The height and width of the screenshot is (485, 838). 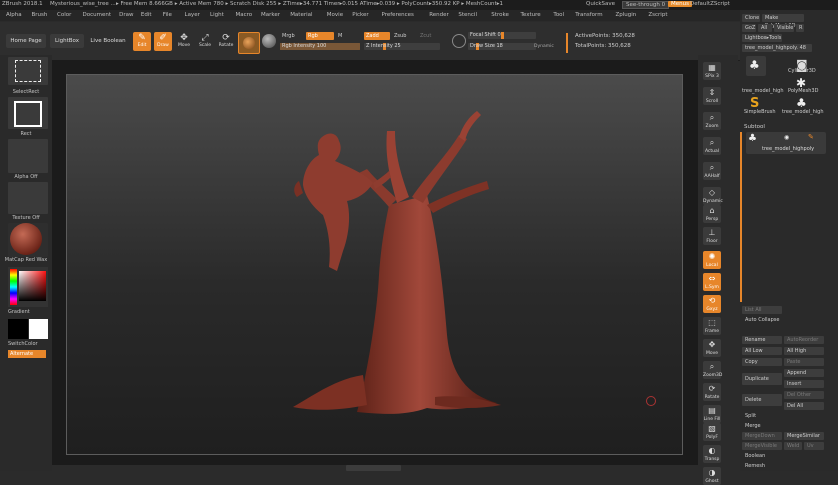 What do you see at coordinates (762, 362) in the screenshot?
I see `copy-button: Copy` at bounding box center [762, 362].